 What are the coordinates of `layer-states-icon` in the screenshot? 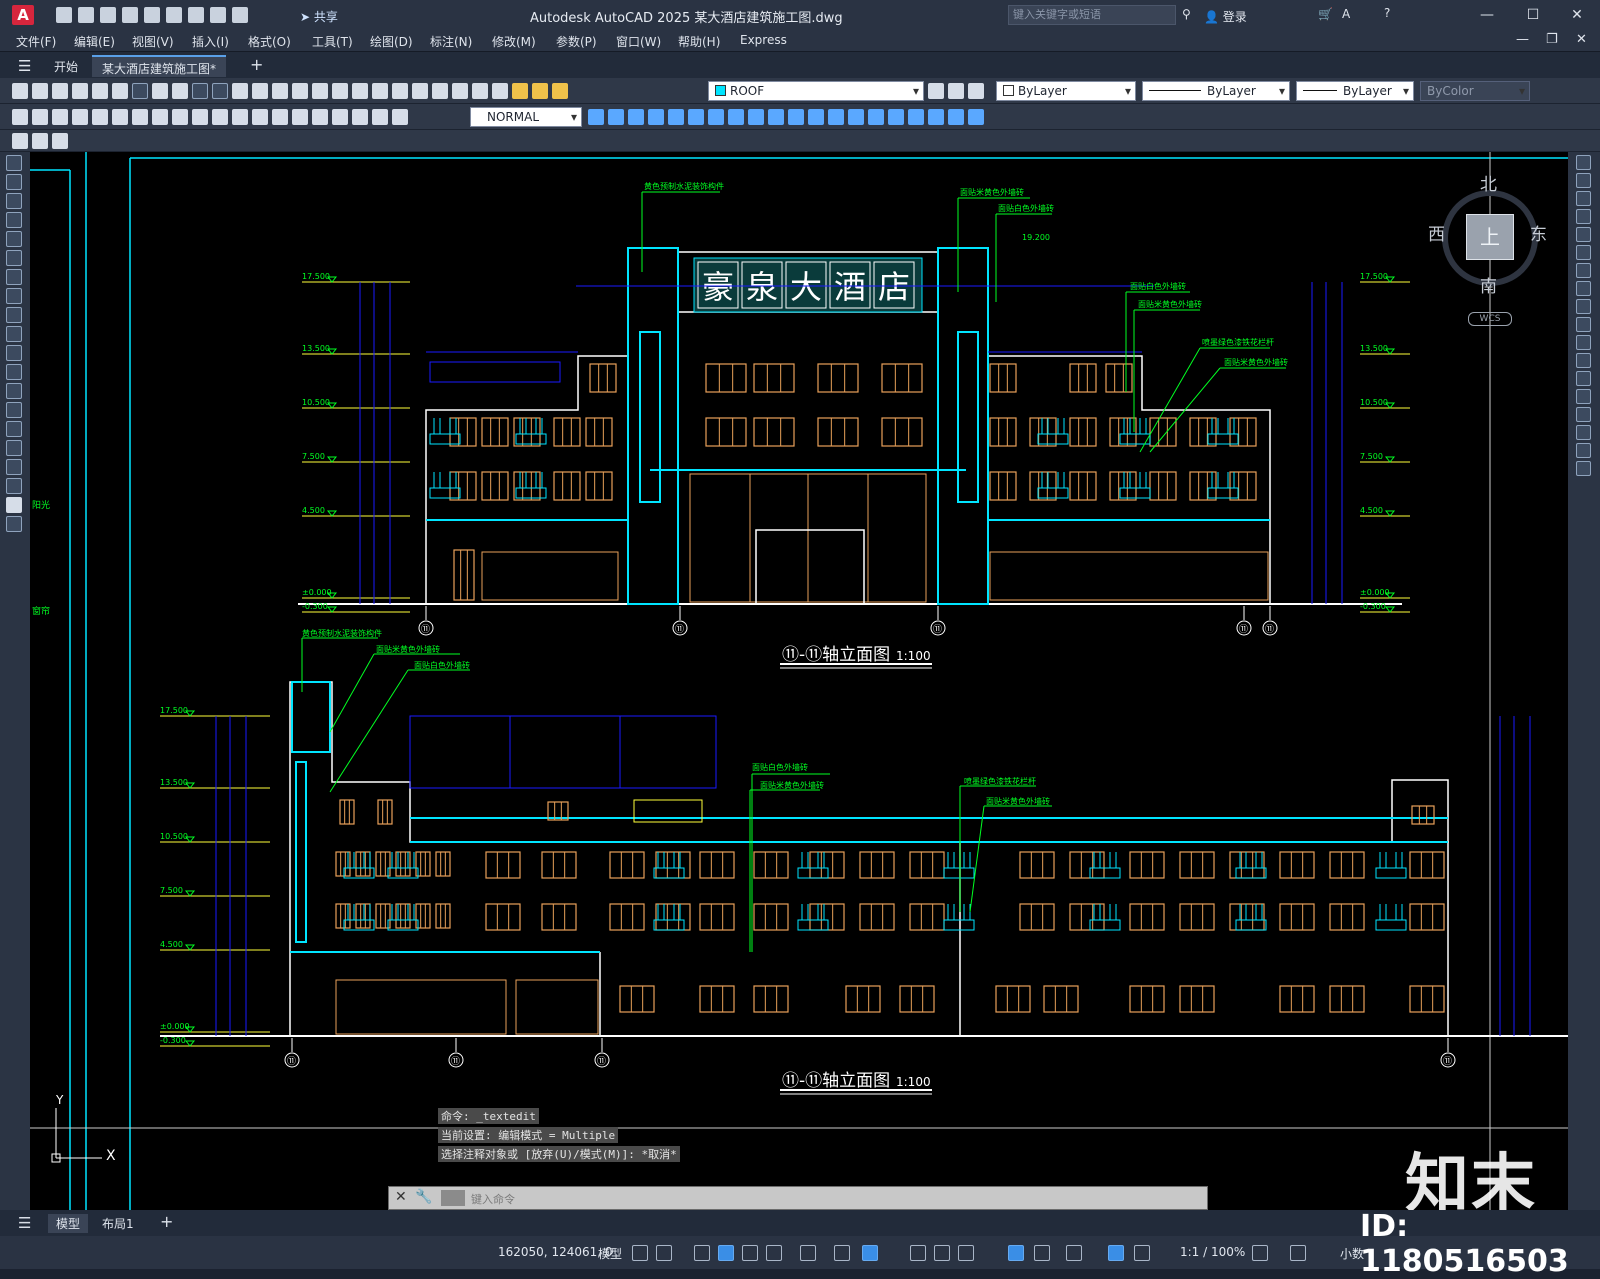 It's located at (976, 91).